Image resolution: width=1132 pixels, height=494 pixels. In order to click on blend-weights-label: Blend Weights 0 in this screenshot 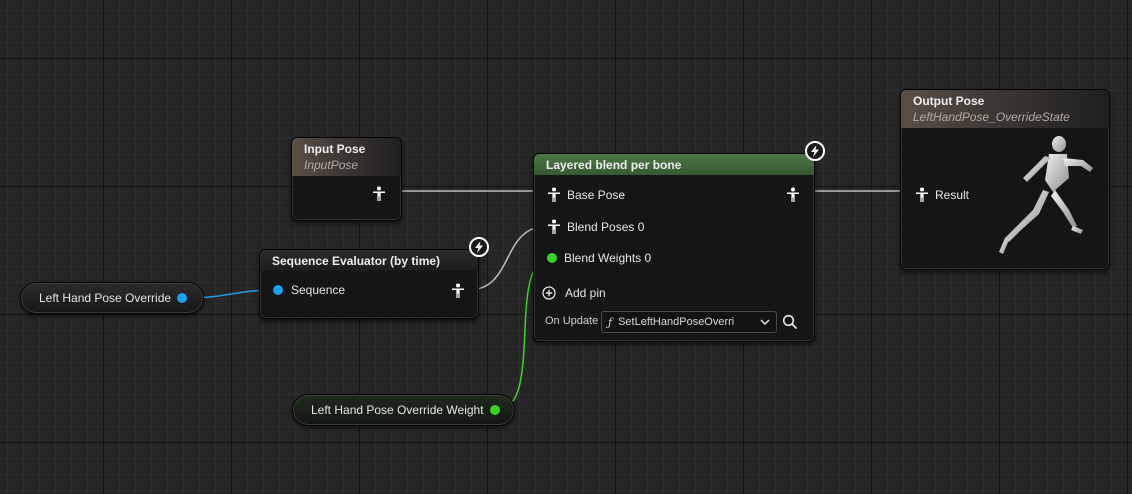, I will do `click(608, 258)`.